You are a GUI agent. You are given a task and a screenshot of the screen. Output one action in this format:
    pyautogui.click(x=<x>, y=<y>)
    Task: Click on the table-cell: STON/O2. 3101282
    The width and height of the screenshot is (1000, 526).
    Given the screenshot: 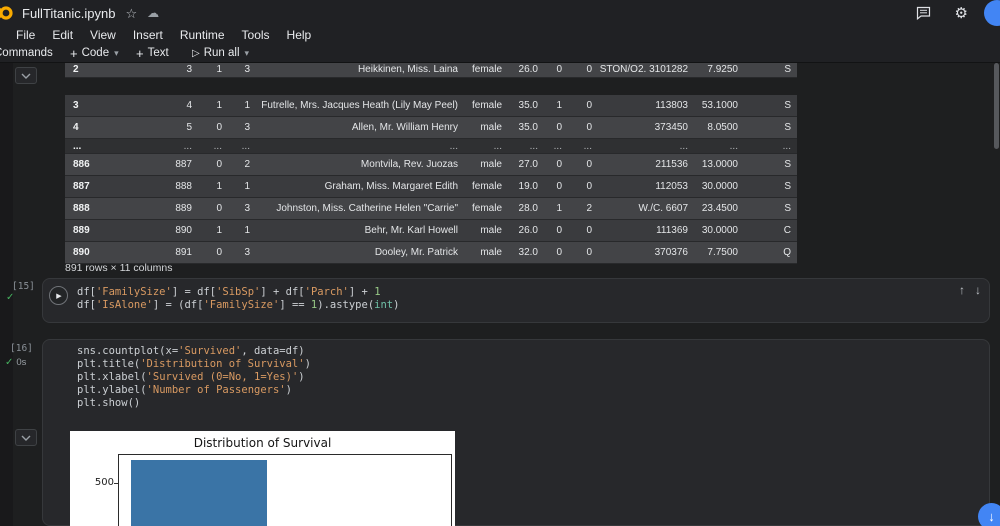 What is the action you would take?
    pyautogui.click(x=643, y=69)
    